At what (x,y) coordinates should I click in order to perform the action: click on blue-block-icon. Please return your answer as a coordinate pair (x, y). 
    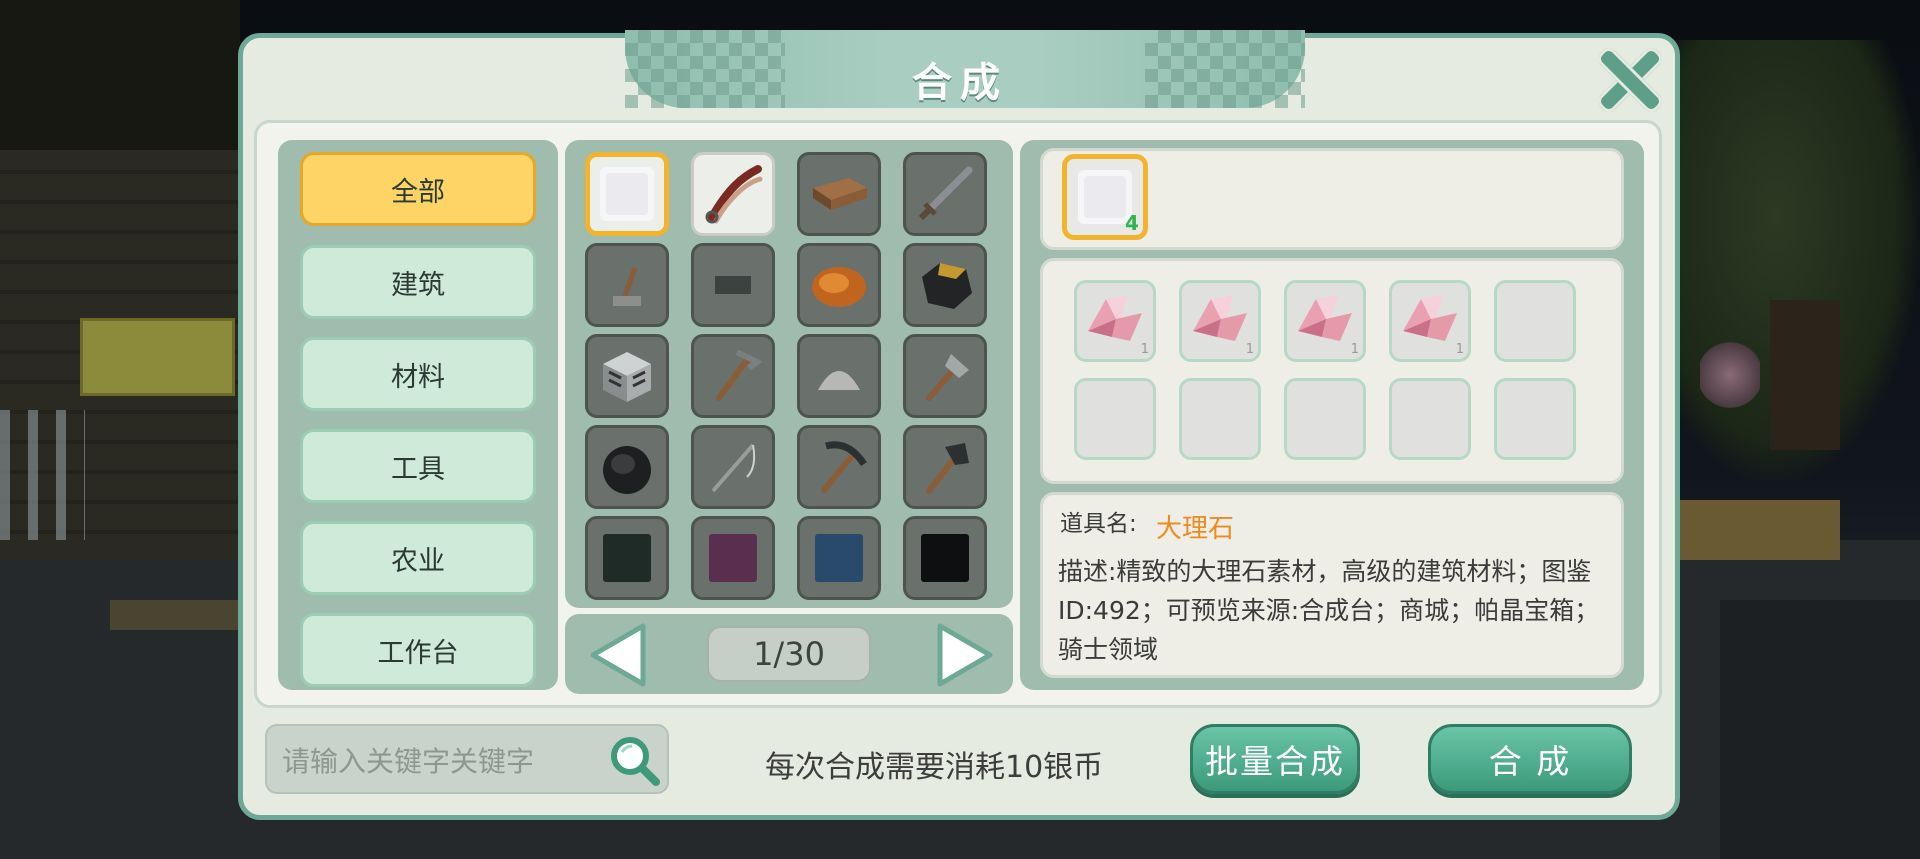
    Looking at the image, I should click on (839, 558).